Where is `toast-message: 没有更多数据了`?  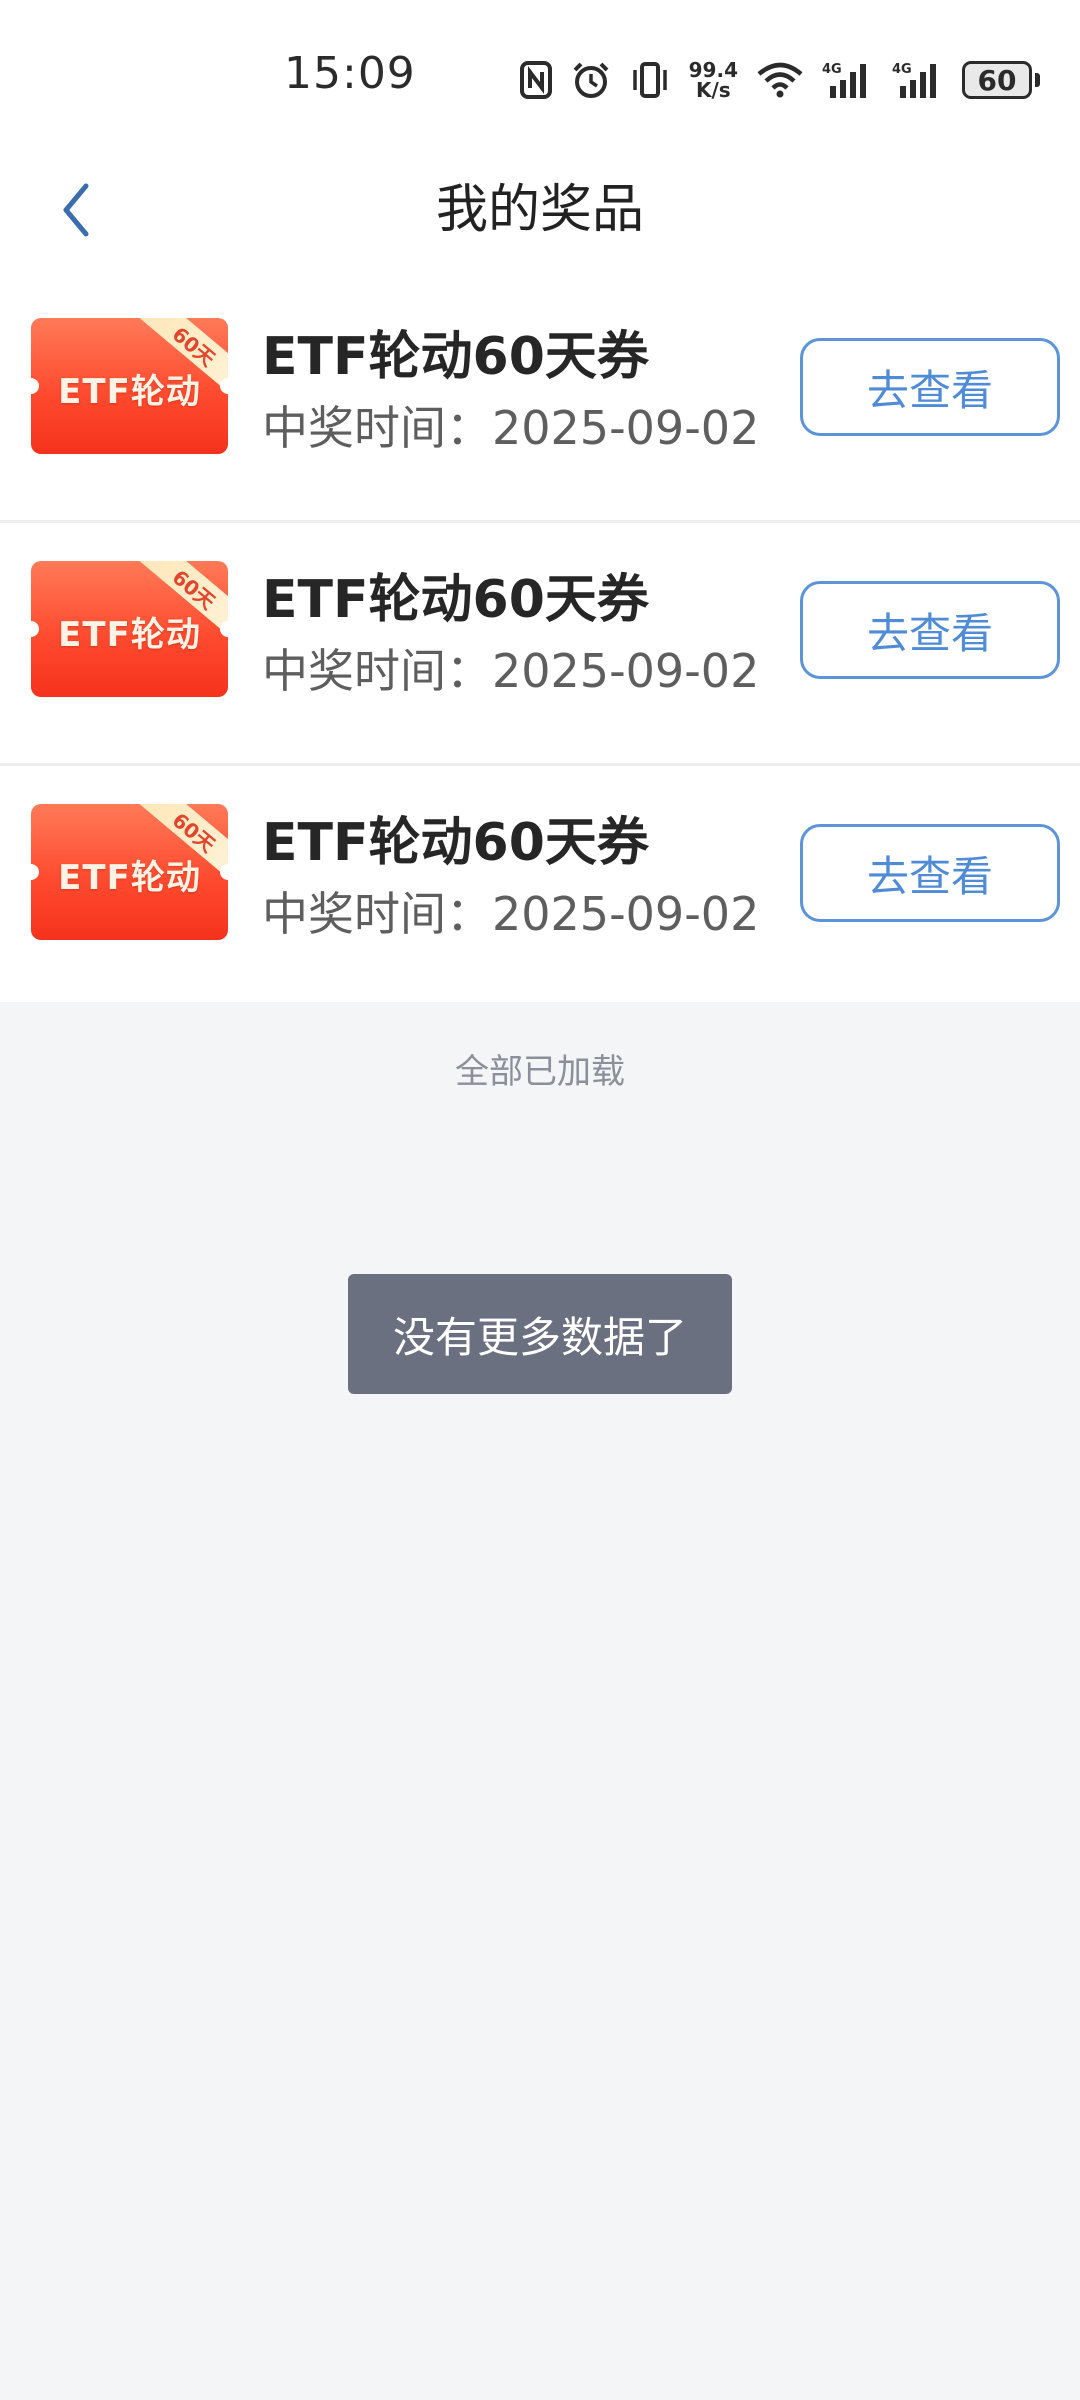
toast-message: 没有更多数据了 is located at coordinates (540, 1334).